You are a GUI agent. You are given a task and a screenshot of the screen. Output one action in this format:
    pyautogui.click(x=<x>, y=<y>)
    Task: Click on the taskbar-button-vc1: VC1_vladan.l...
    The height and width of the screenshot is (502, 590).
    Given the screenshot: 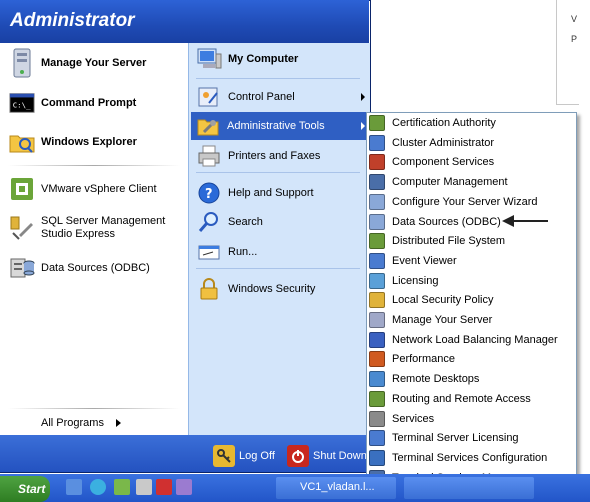 What is the action you would take?
    pyautogui.click(x=336, y=488)
    